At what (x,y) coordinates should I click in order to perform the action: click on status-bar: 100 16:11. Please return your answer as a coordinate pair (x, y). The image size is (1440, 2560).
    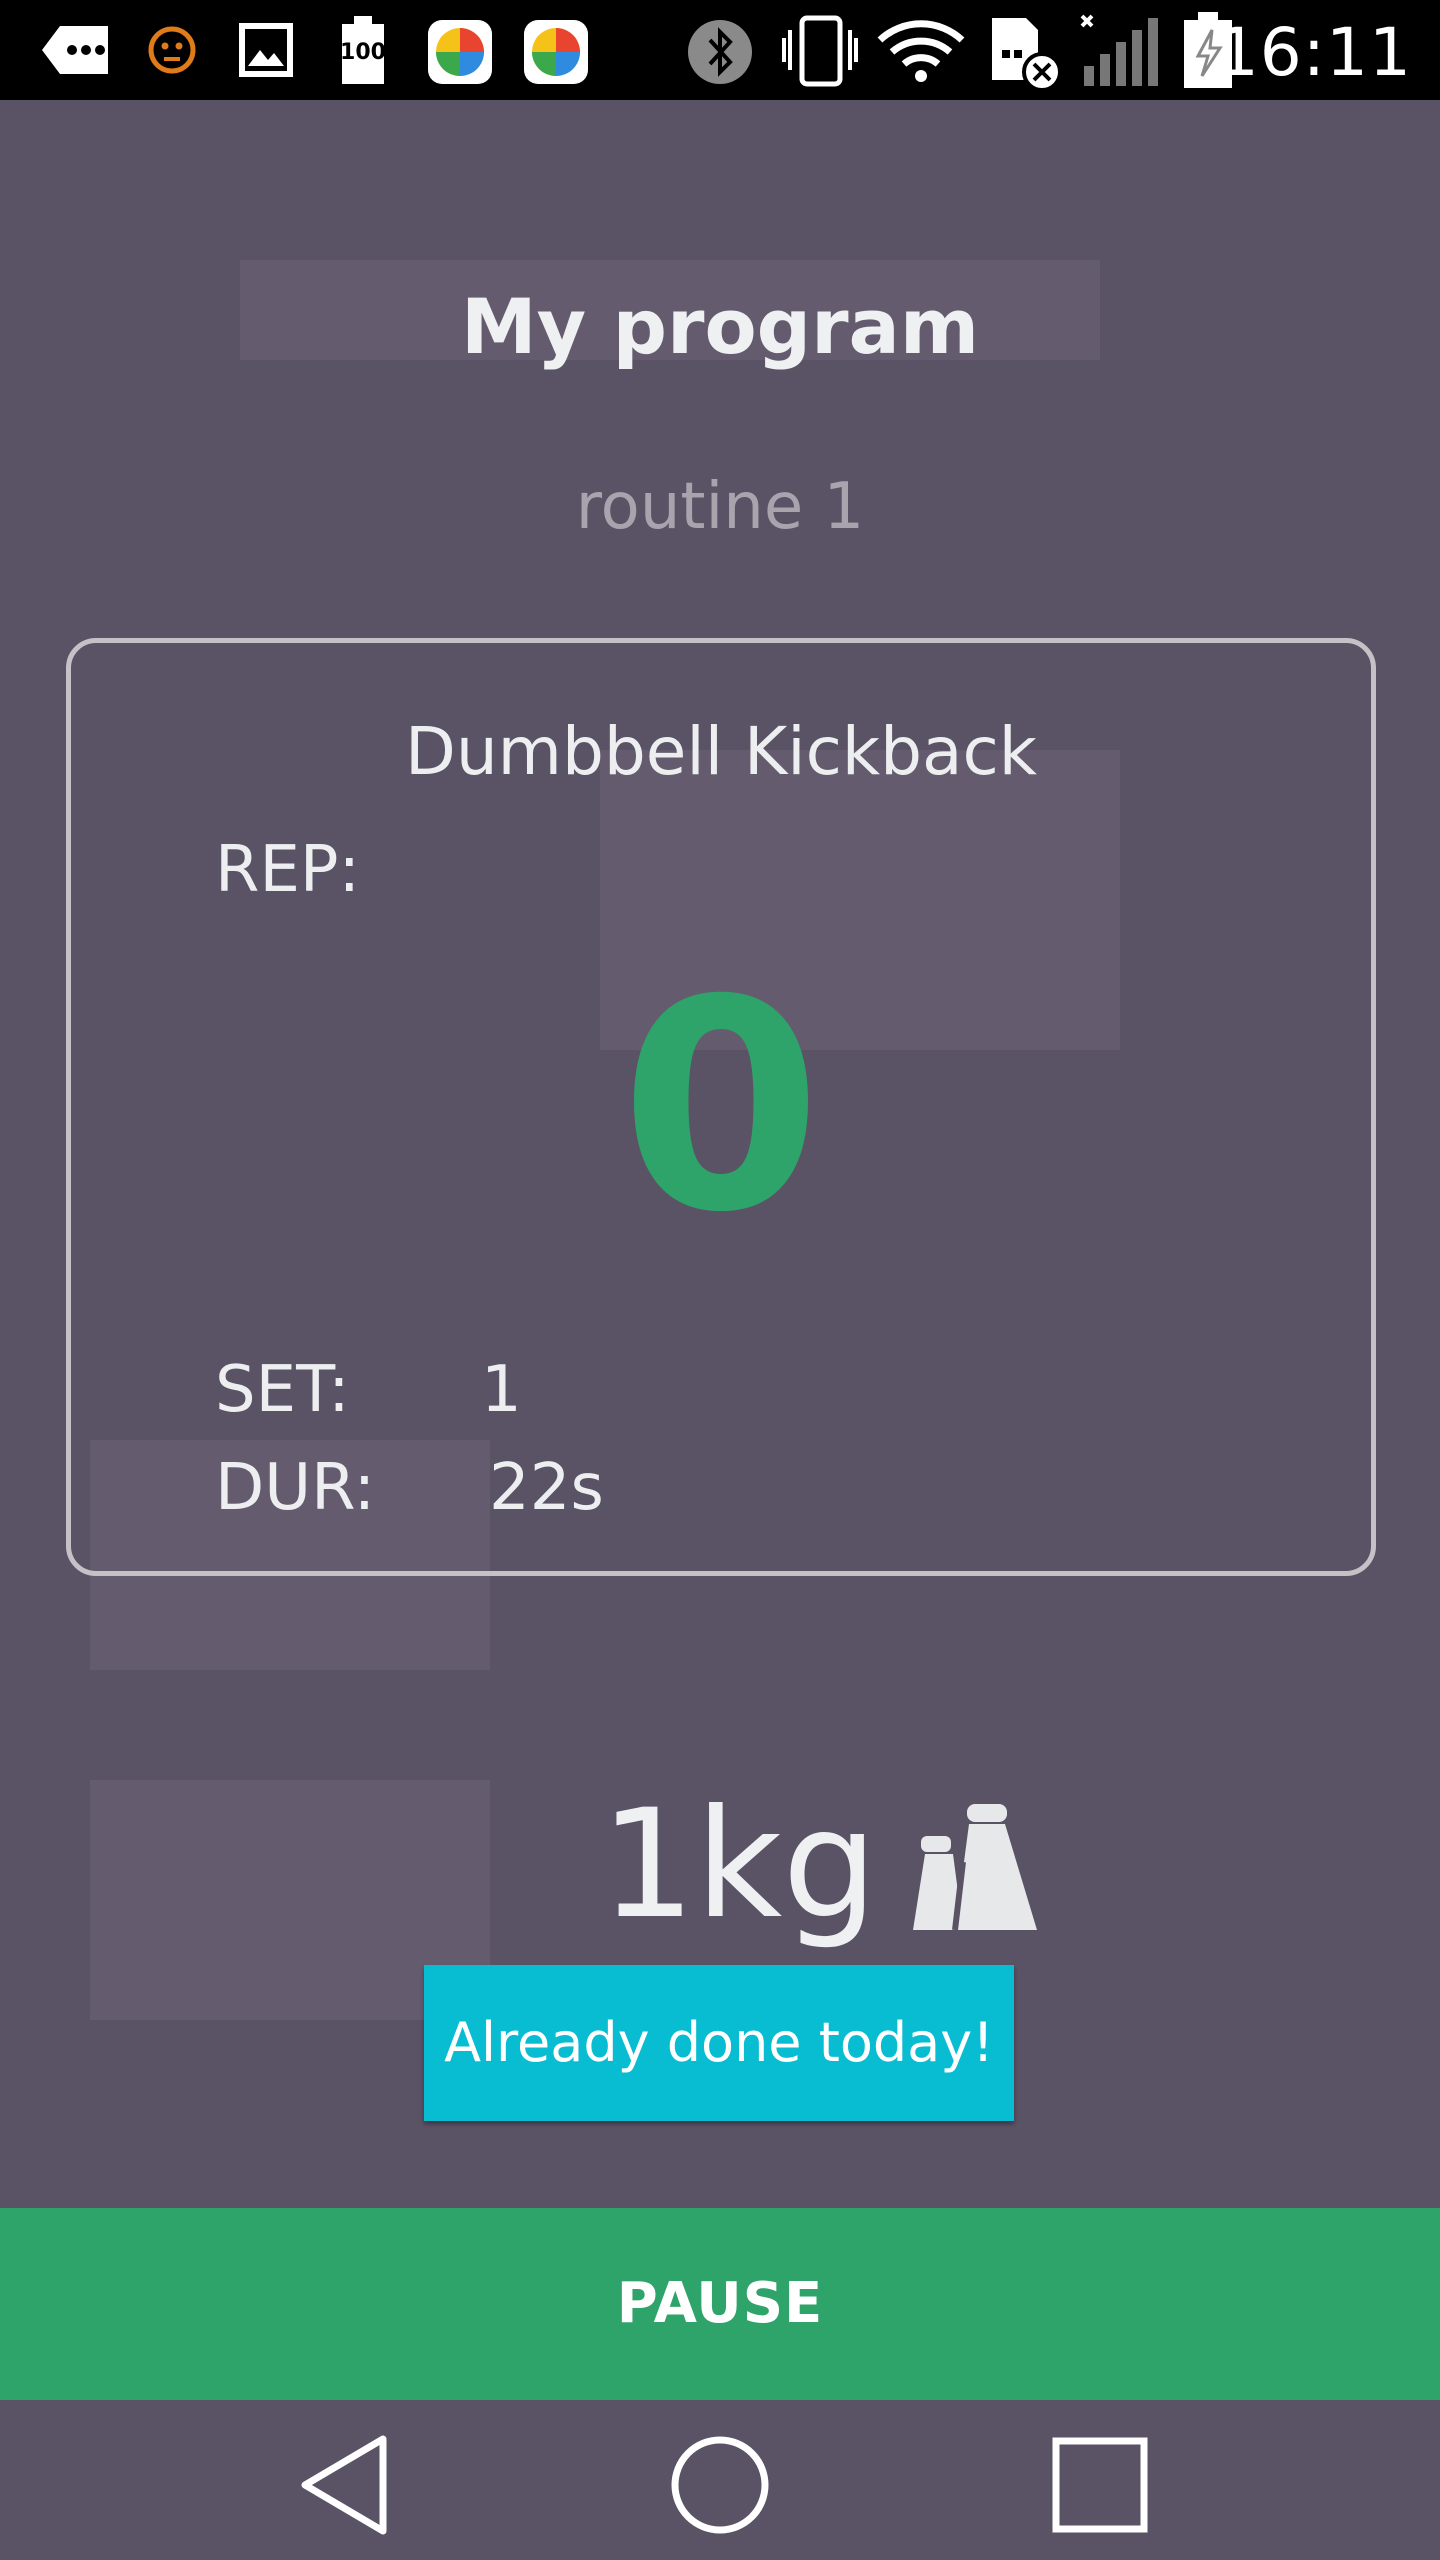
    Looking at the image, I should click on (720, 50).